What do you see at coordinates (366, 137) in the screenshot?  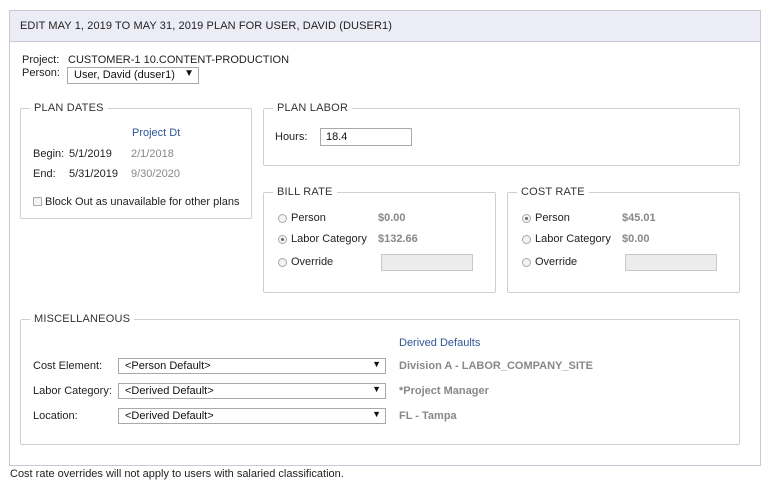 I see `hours-input: 18.4` at bounding box center [366, 137].